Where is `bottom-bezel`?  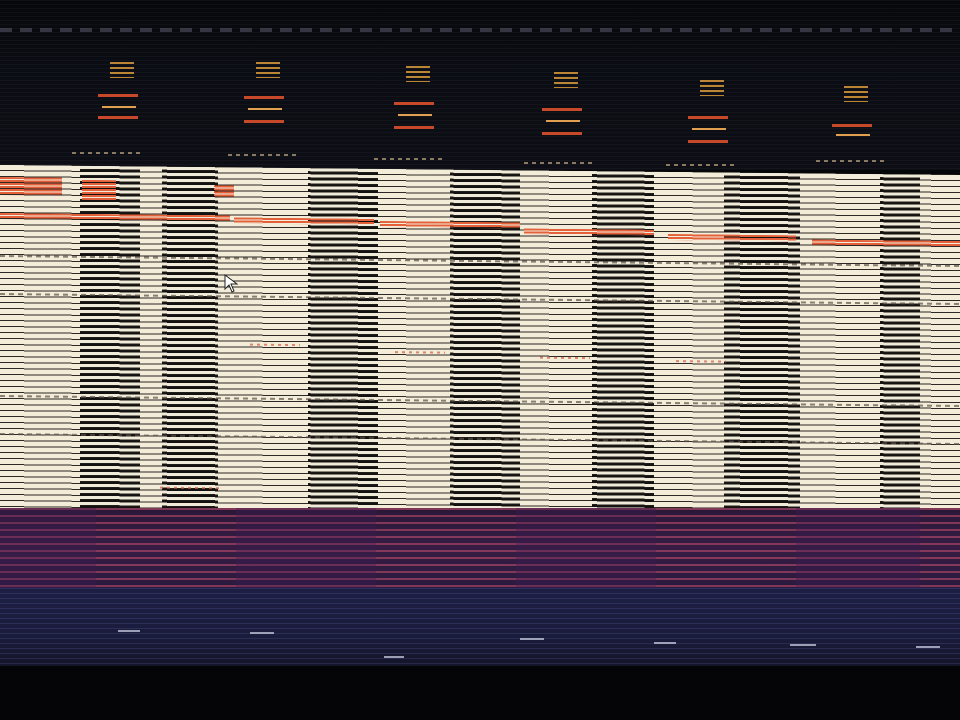 bottom-bezel is located at coordinates (480, 693).